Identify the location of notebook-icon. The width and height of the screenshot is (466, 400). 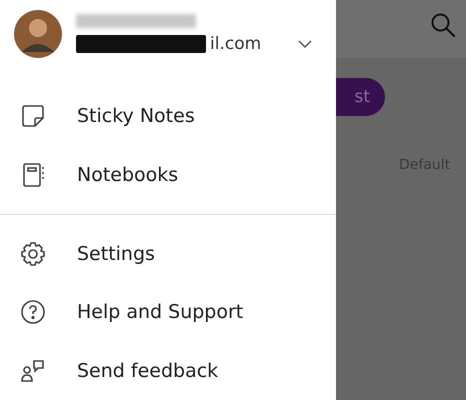
(33, 175).